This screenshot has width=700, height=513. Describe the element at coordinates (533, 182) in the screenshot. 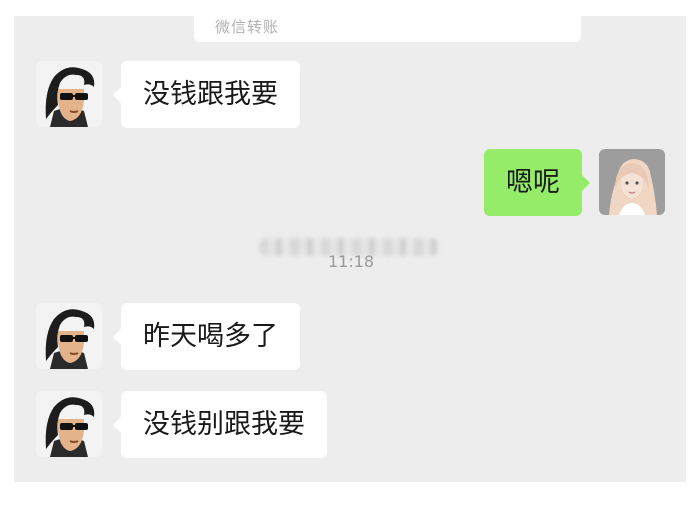

I see `message-text: 嗯呢` at that location.